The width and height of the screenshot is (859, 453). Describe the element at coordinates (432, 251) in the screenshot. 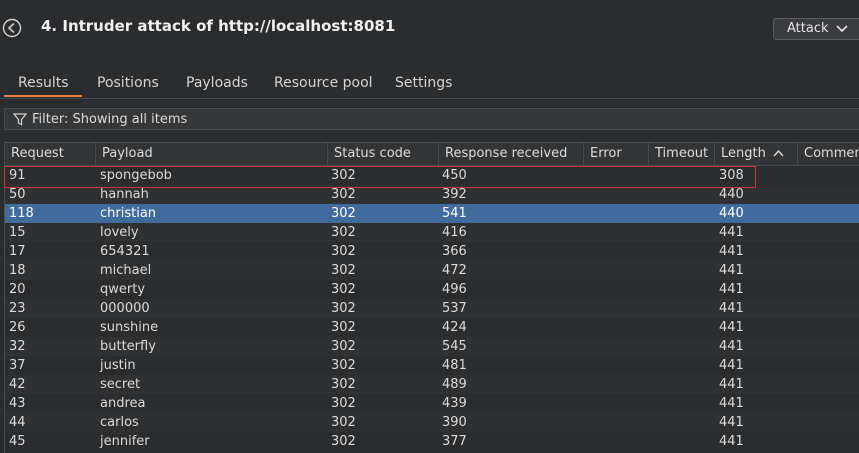

I see `table-row: 17 654321 302 366 441` at that location.